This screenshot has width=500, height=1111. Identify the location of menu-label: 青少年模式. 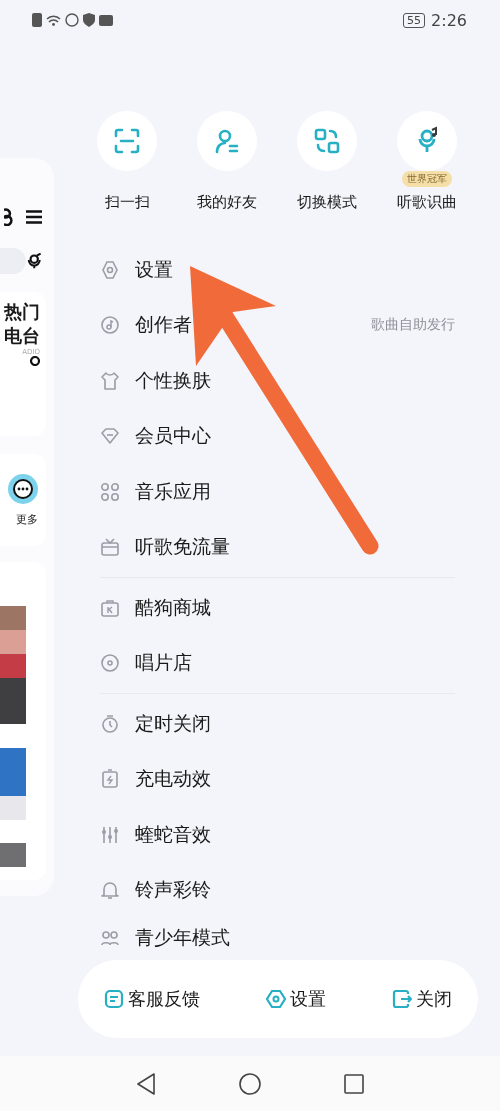
(182, 937).